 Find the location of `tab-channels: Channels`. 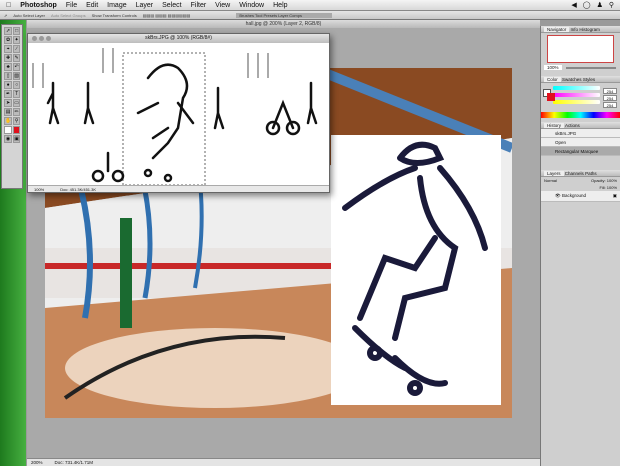

tab-channels: Channels is located at coordinates (574, 173).